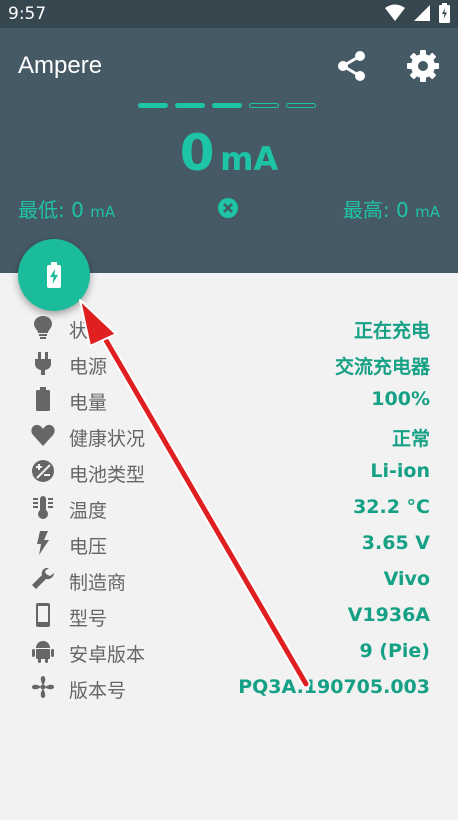 The width and height of the screenshot is (458, 820). What do you see at coordinates (43, 543) in the screenshot?
I see `voltage-icon` at bounding box center [43, 543].